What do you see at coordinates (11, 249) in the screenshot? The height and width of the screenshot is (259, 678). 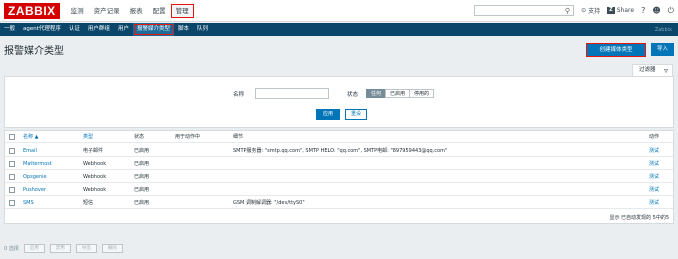 I see `selected-count: 0 选择` at bounding box center [11, 249].